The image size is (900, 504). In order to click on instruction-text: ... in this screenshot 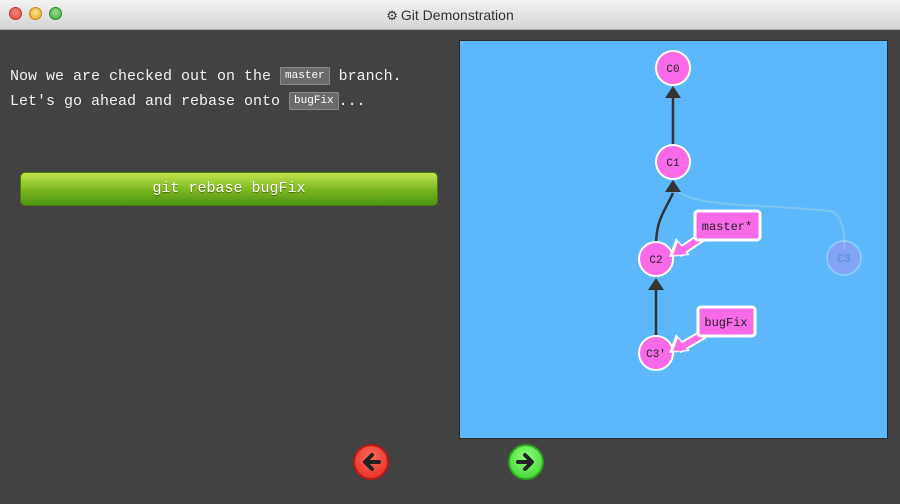, I will do `click(352, 101)`.